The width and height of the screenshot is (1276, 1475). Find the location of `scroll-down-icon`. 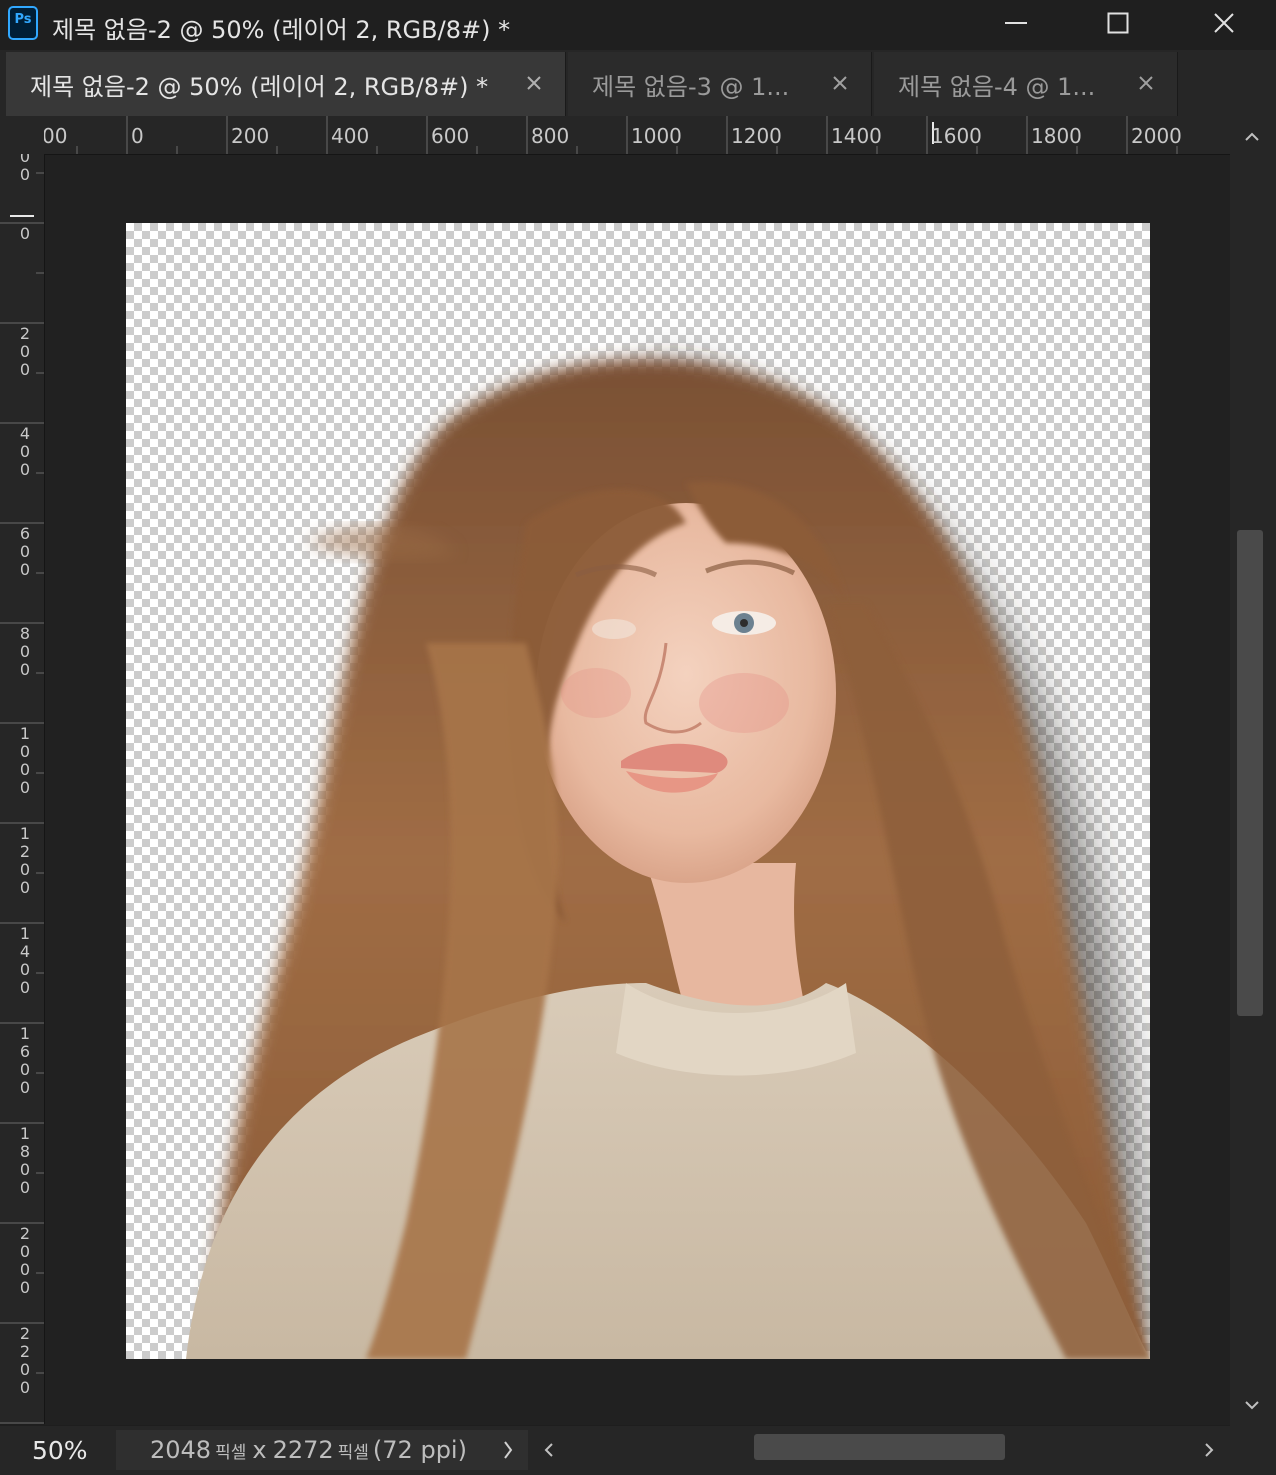

scroll-down-icon is located at coordinates (1252, 1405).